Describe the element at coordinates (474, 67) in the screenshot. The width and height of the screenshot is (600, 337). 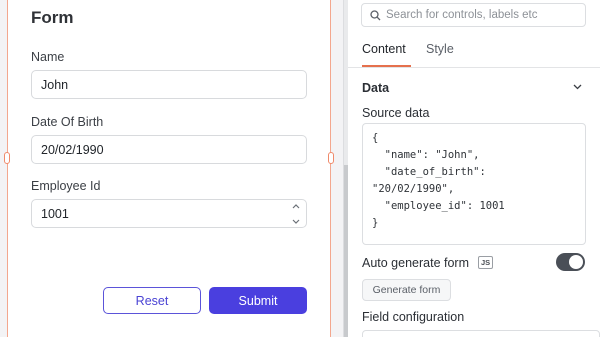
I see `tabs-divider` at that location.